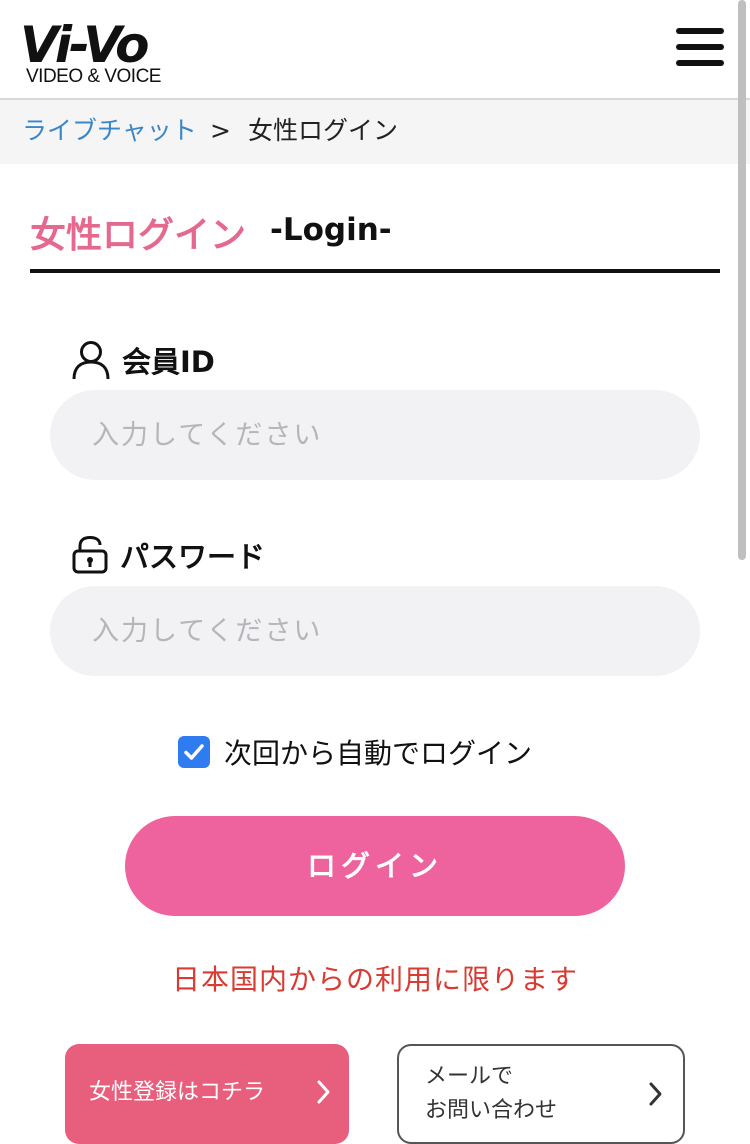 The height and width of the screenshot is (1144, 750). I want to click on checkmark-icon, so click(194, 752).